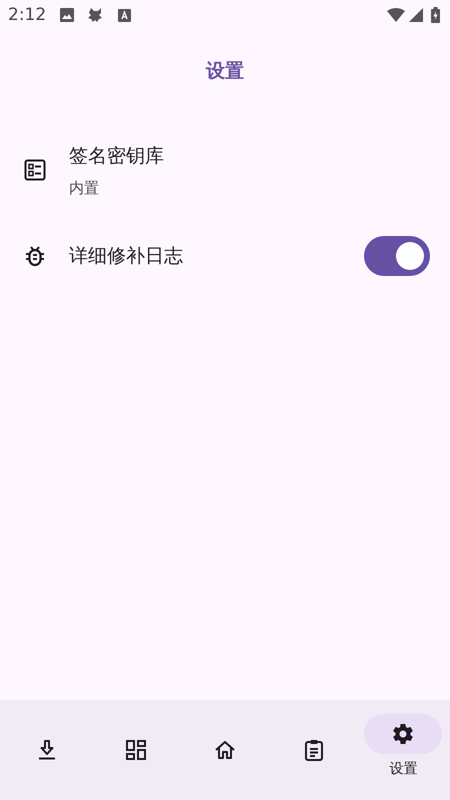 The height and width of the screenshot is (800, 450). What do you see at coordinates (35, 170) in the screenshot?
I see `list-card-icon` at bounding box center [35, 170].